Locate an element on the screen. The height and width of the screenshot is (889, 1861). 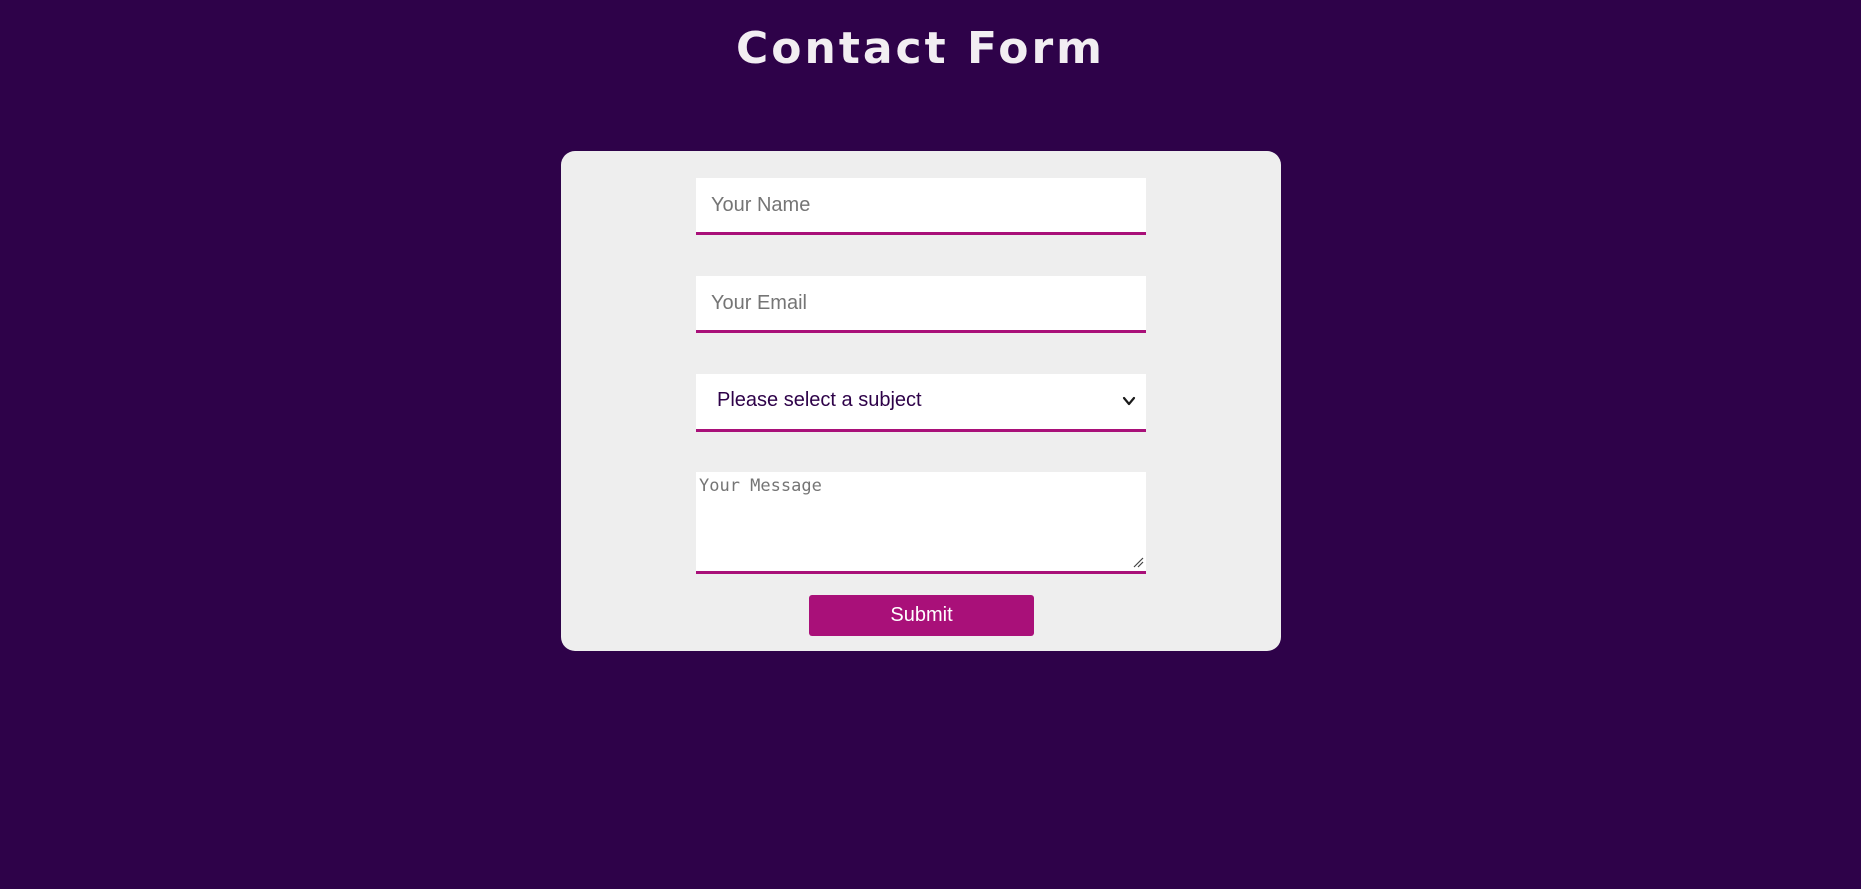
email-input is located at coordinates (921, 304).